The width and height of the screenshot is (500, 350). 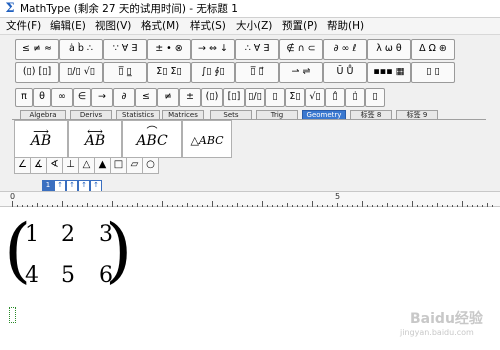 What do you see at coordinates (37, 49) in the screenshot?
I see `palette-relations: ≤ ≠ ≈` at bounding box center [37, 49].